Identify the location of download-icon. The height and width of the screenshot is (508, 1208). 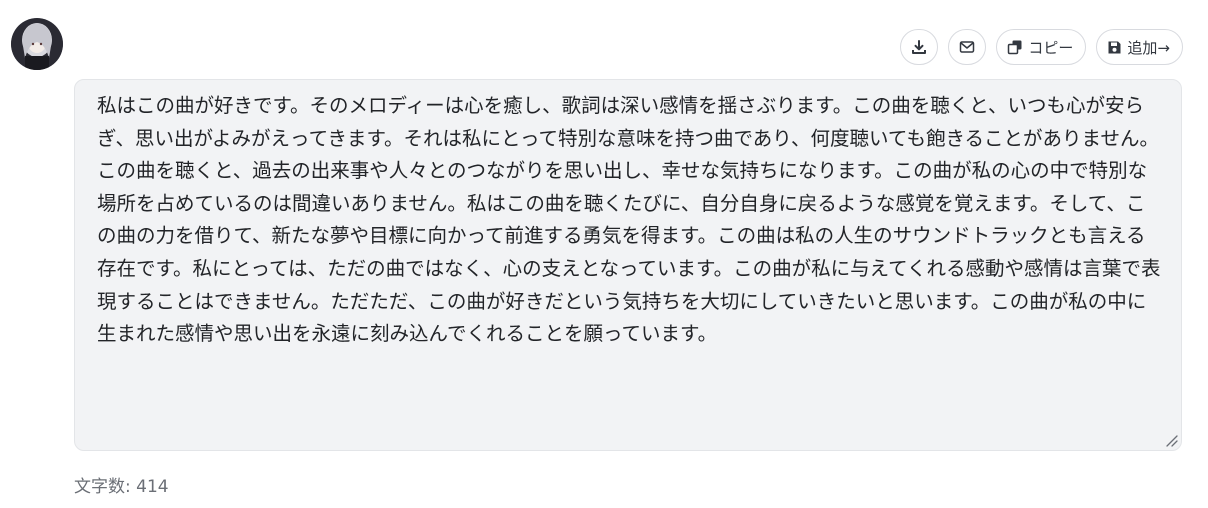
(919, 47).